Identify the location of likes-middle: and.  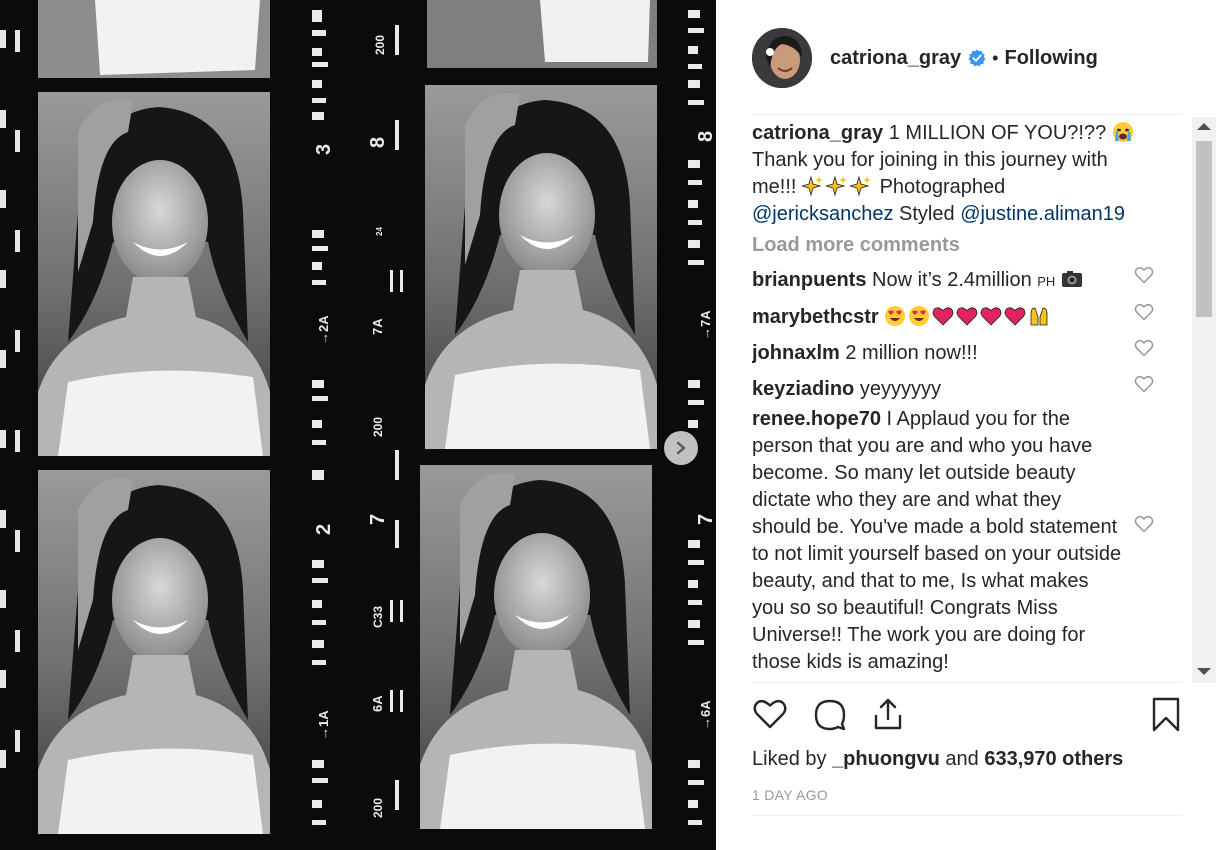
(962, 759).